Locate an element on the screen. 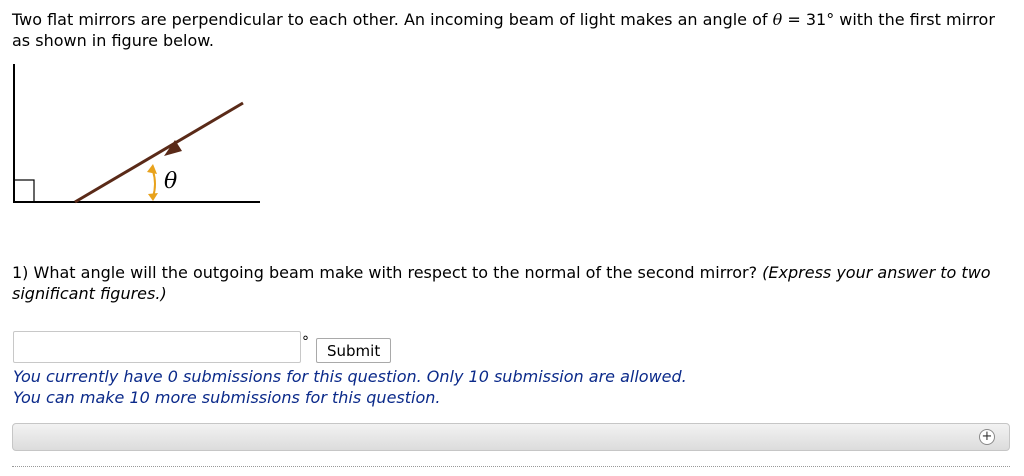  theta-symbol: θ is located at coordinates (777, 19).